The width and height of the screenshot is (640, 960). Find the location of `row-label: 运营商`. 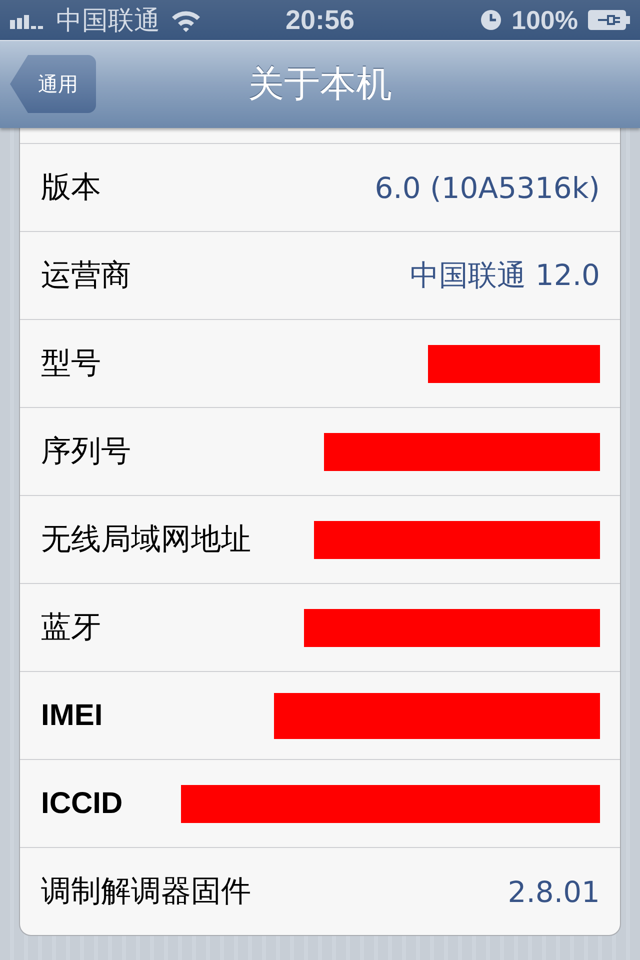

row-label: 运营商 is located at coordinates (86, 276).